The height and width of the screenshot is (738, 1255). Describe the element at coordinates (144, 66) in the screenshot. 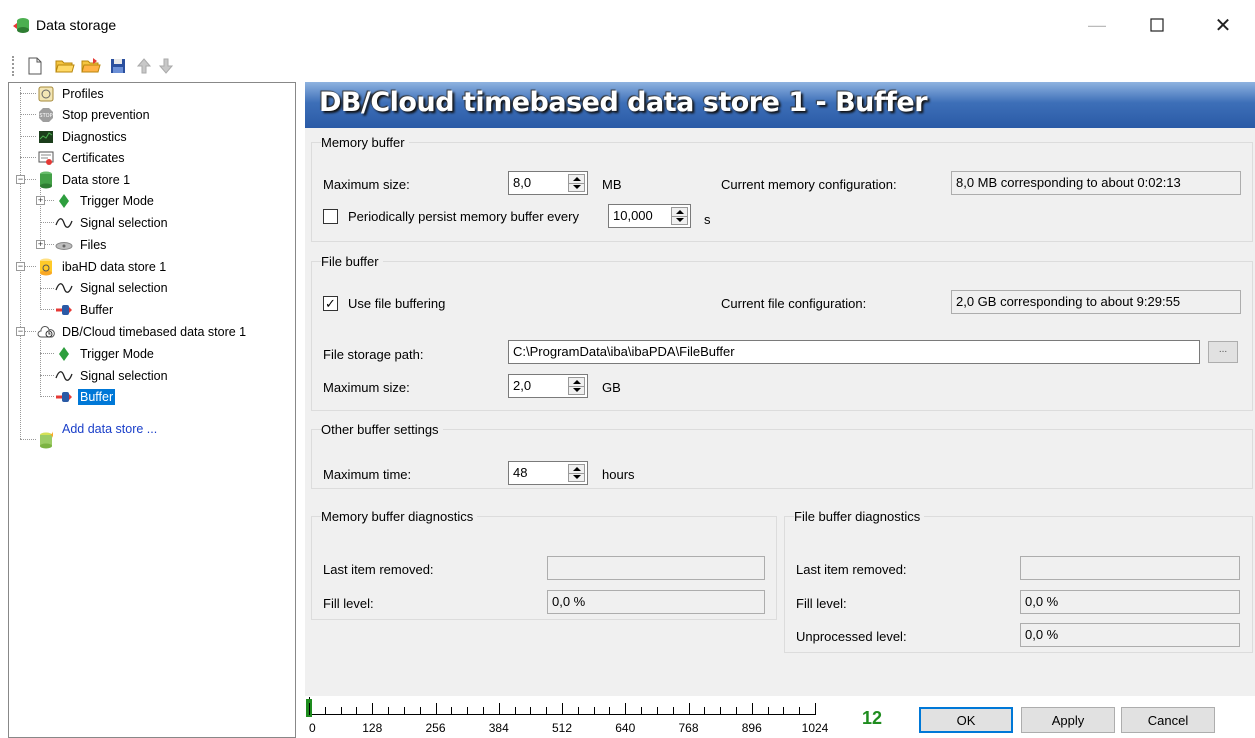

I see `move-up-icon` at that location.